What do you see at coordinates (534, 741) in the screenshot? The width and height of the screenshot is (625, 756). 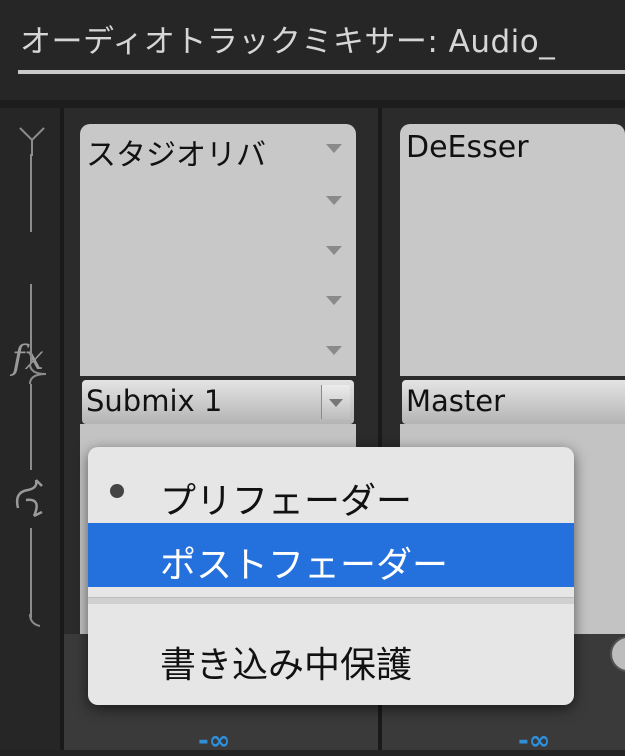 I see `volume-readout-2: -∞` at bounding box center [534, 741].